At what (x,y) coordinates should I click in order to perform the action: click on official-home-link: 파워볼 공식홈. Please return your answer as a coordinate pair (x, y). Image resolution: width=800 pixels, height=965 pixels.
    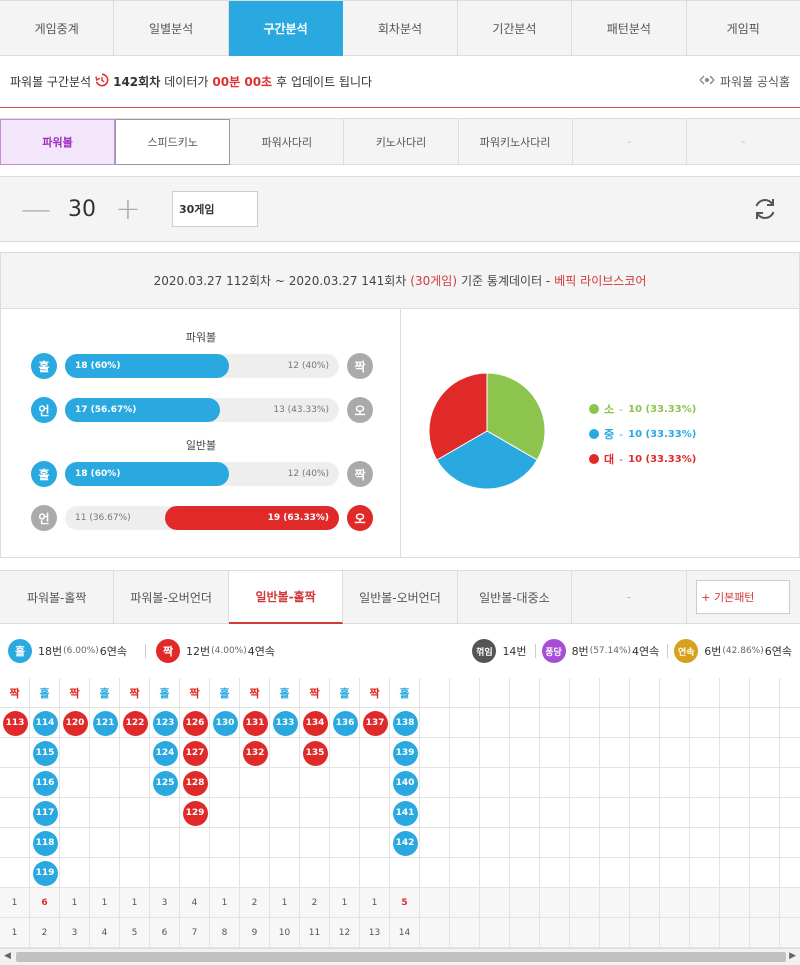
    Looking at the image, I should click on (744, 81).